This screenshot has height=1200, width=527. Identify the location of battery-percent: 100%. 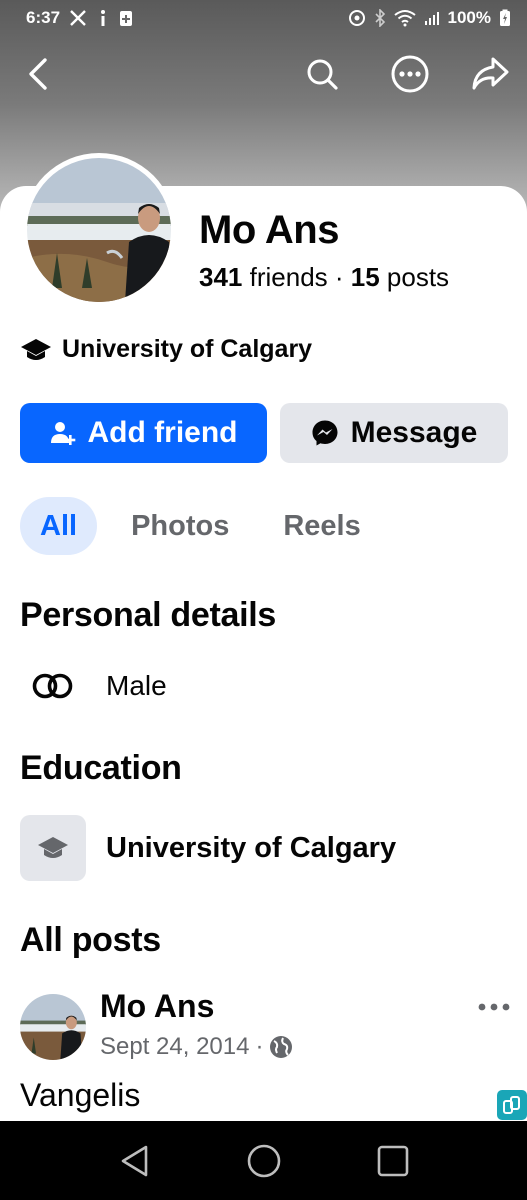
(469, 17).